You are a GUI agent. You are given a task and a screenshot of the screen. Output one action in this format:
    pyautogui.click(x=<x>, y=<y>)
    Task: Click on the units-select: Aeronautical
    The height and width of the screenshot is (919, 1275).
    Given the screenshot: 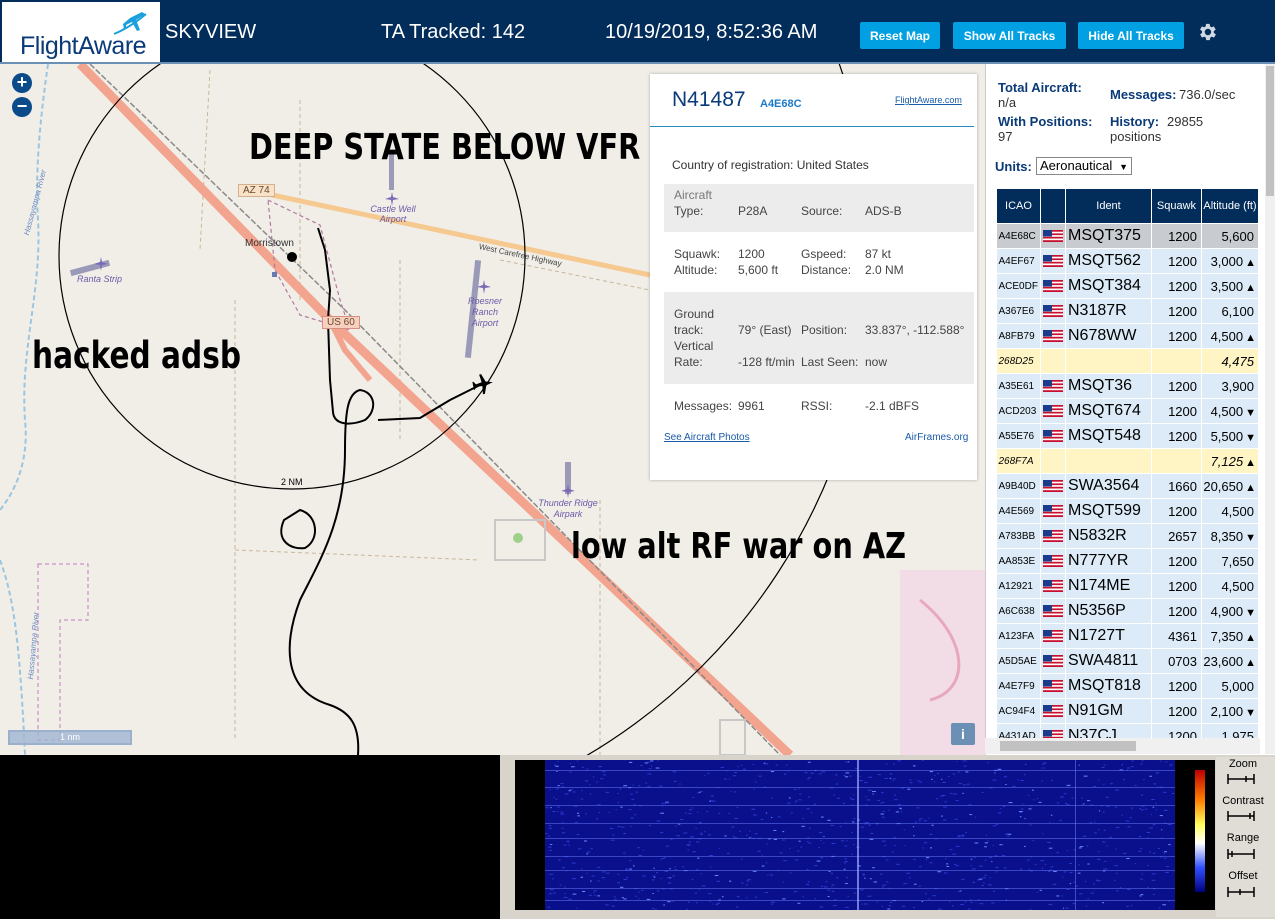 What is the action you would take?
    pyautogui.click(x=1084, y=166)
    